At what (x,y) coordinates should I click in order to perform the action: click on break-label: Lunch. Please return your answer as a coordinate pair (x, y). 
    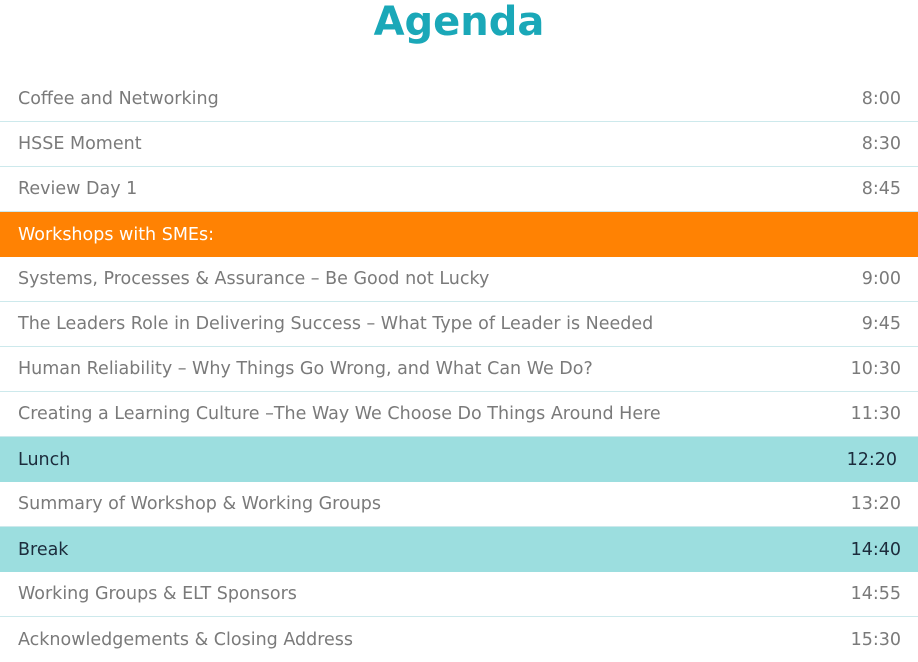
    Looking at the image, I should click on (44, 459).